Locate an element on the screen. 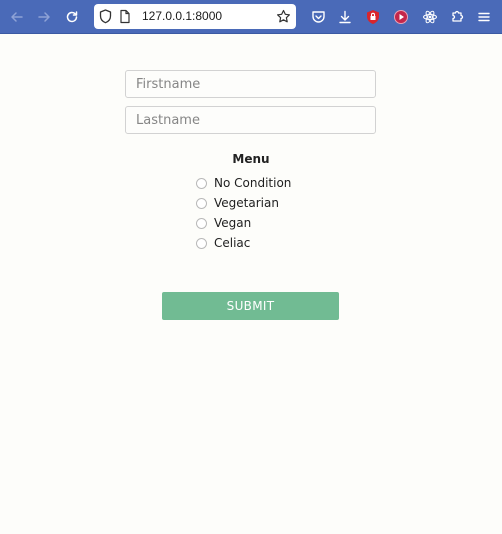 Image resolution: width=502 pixels, height=534 pixels. option-label: Celiac is located at coordinates (232, 243).